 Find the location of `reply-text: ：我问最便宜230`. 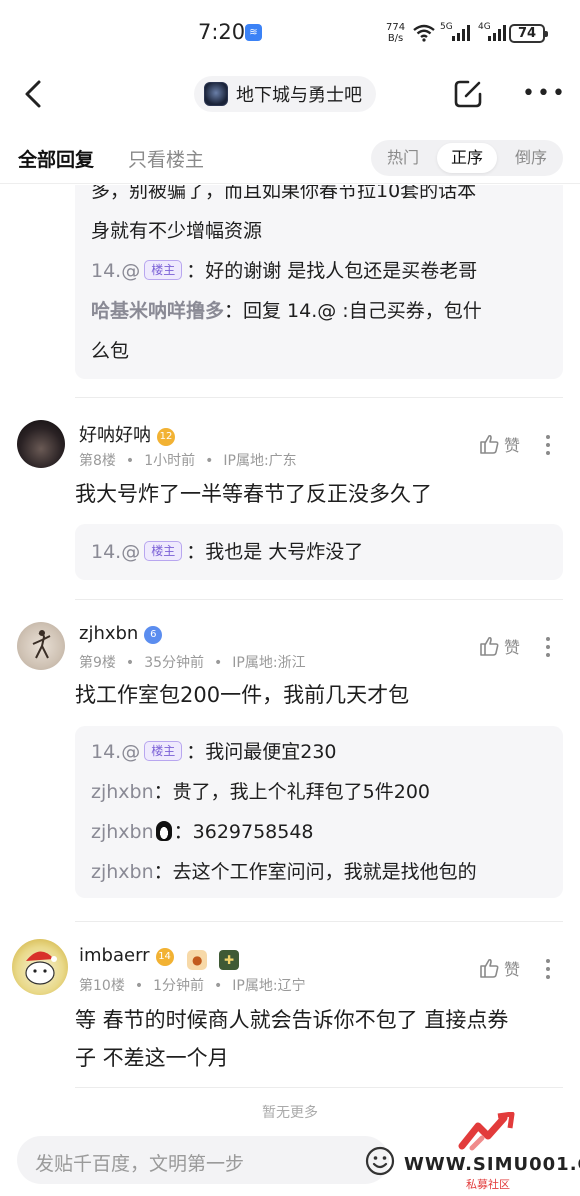

reply-text: ：我问最便宜230 is located at coordinates (261, 752).